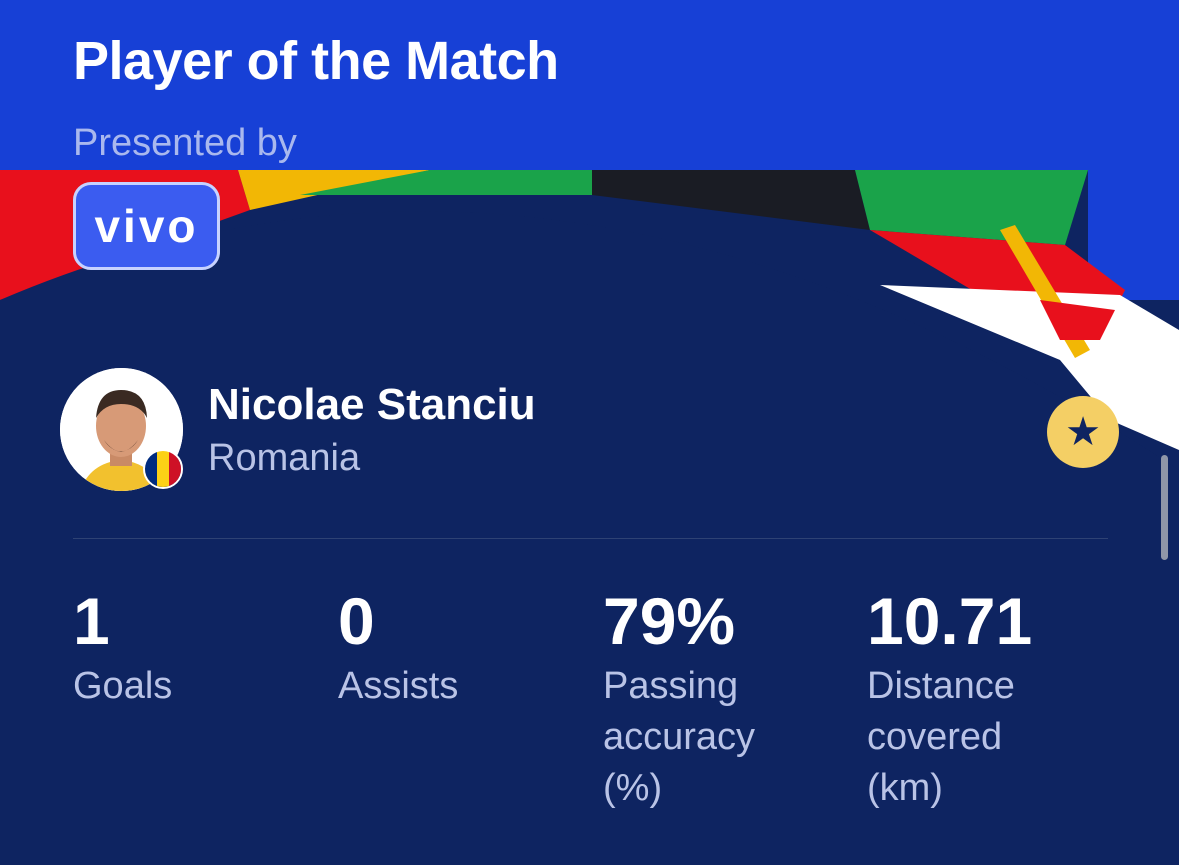 Image resolution: width=1179 pixels, height=865 pixels. I want to click on scrollbar, so click(1164, 507).